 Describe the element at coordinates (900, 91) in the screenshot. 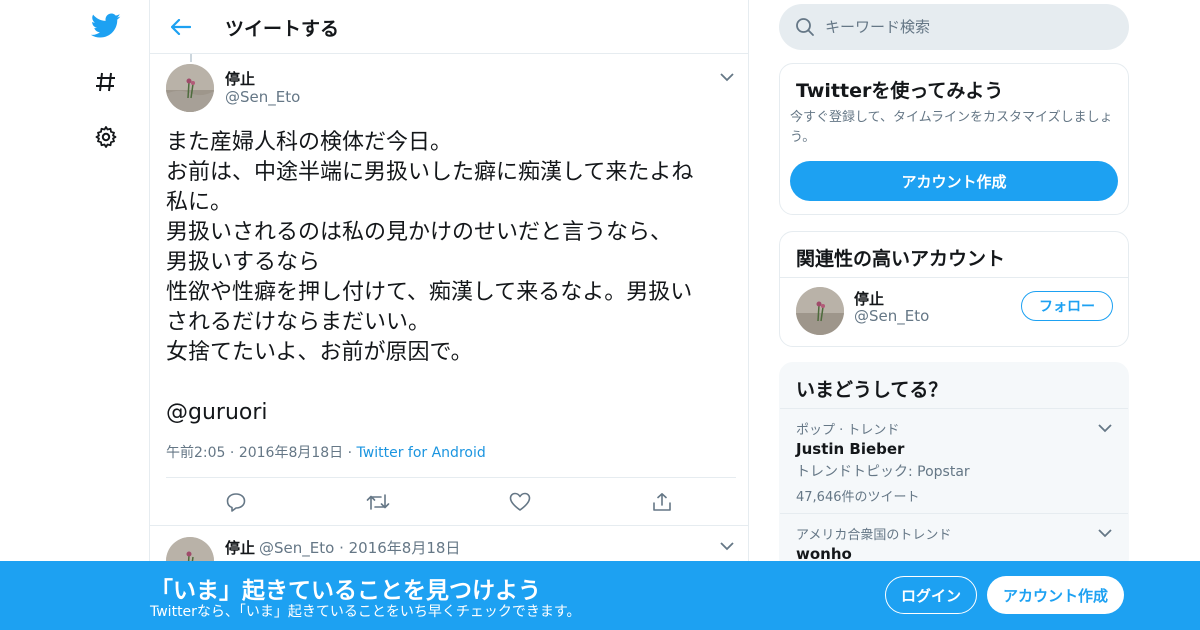

I see `signup-card-title: Twitterを使ってみよう` at that location.